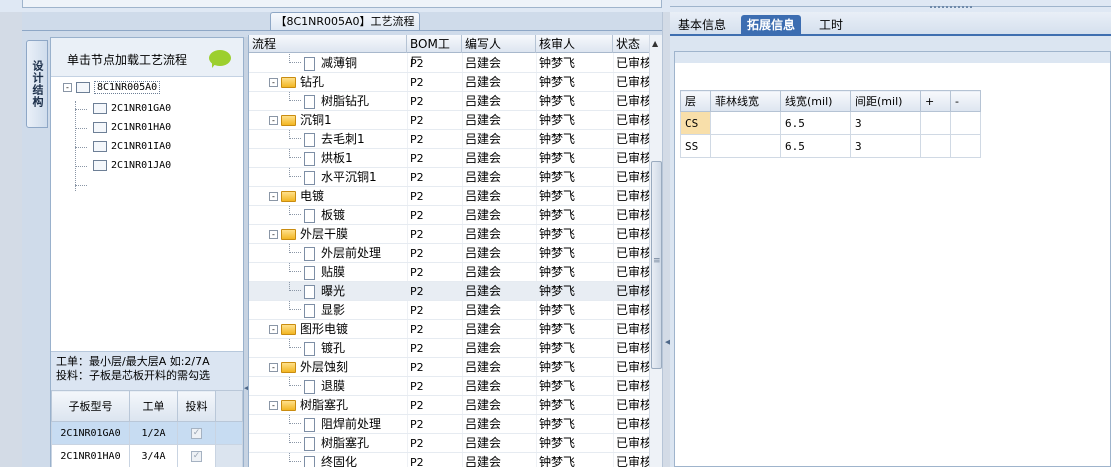 Image resolution: width=1111 pixels, height=467 pixels. I want to click on table-row: - 图形电镀 P2 吕建会 钟梦飞 已审核, so click(449, 329).